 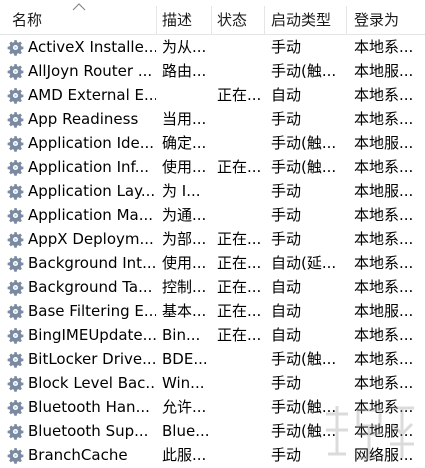 I want to click on column-header-description-label: 描述, so click(x=177, y=20).